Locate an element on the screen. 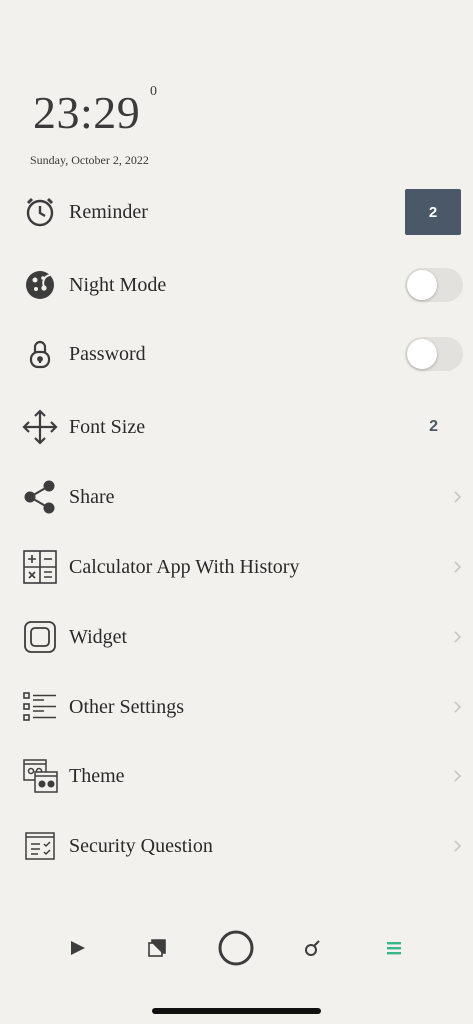  password-toggle is located at coordinates (434, 354).